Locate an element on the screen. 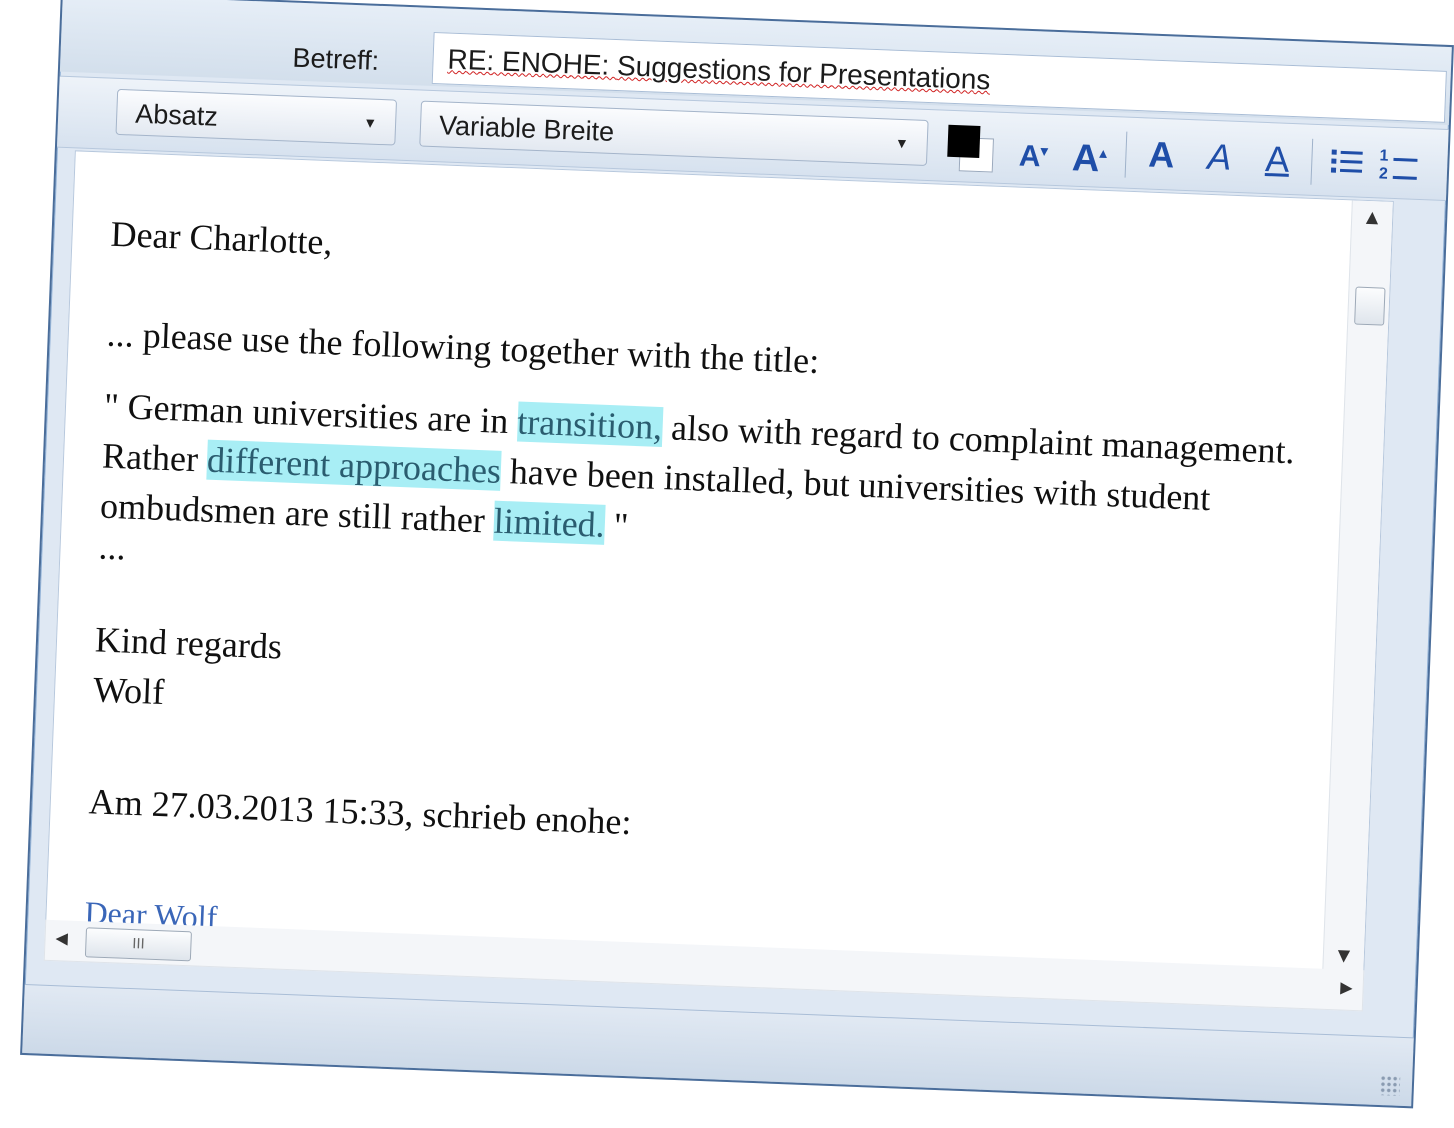  greeting: Dear Charlotte, is located at coordinates (221, 238).